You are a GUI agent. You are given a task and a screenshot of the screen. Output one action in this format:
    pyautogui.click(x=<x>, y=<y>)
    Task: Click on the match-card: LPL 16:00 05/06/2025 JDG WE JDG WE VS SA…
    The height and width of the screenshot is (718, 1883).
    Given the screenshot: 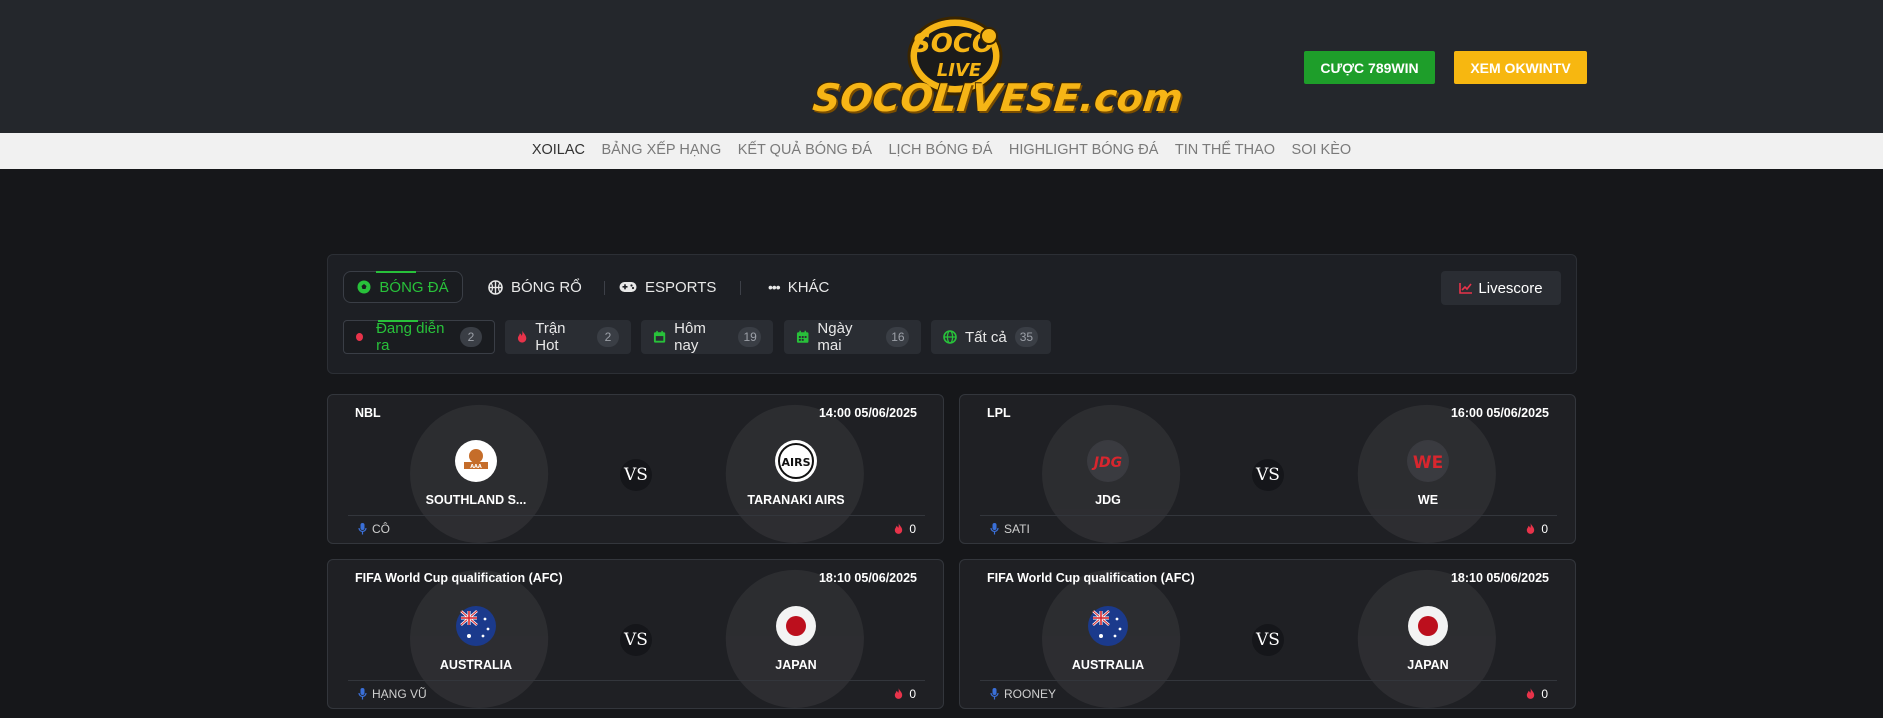 What is the action you would take?
    pyautogui.click(x=1267, y=469)
    